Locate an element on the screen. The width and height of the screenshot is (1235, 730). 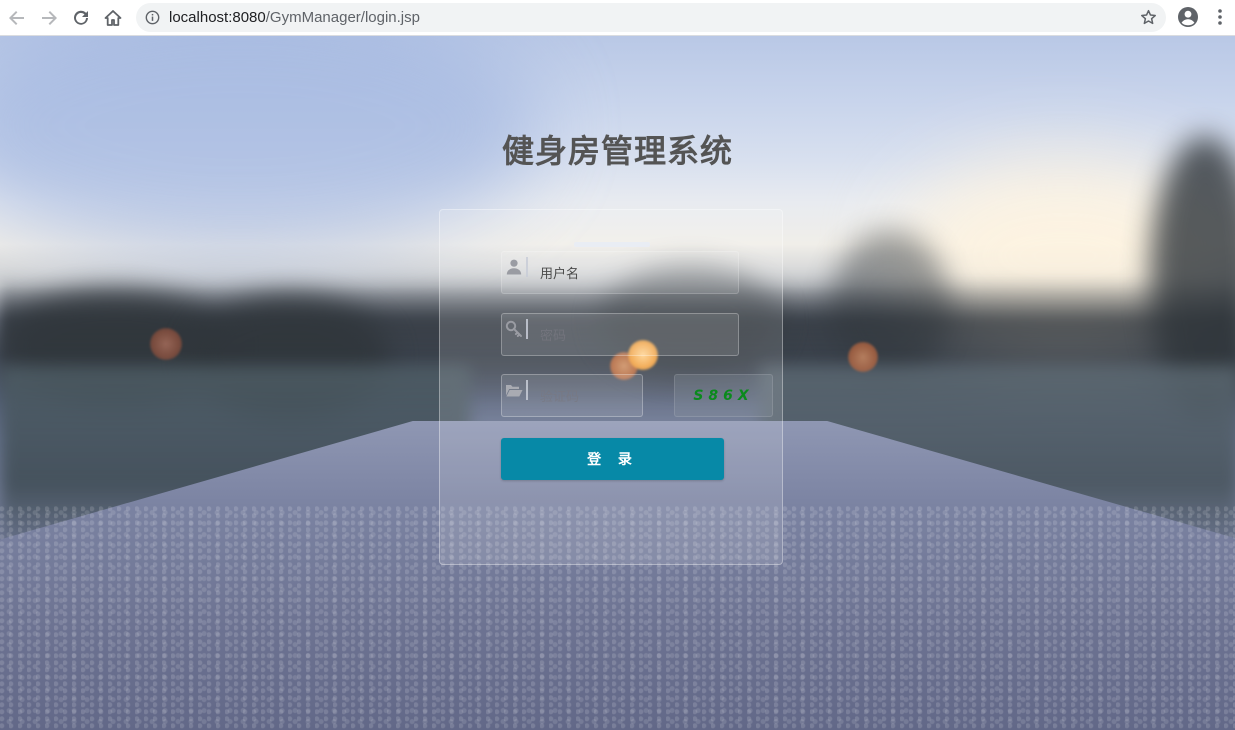
folder-open-icon is located at coordinates (514, 391).